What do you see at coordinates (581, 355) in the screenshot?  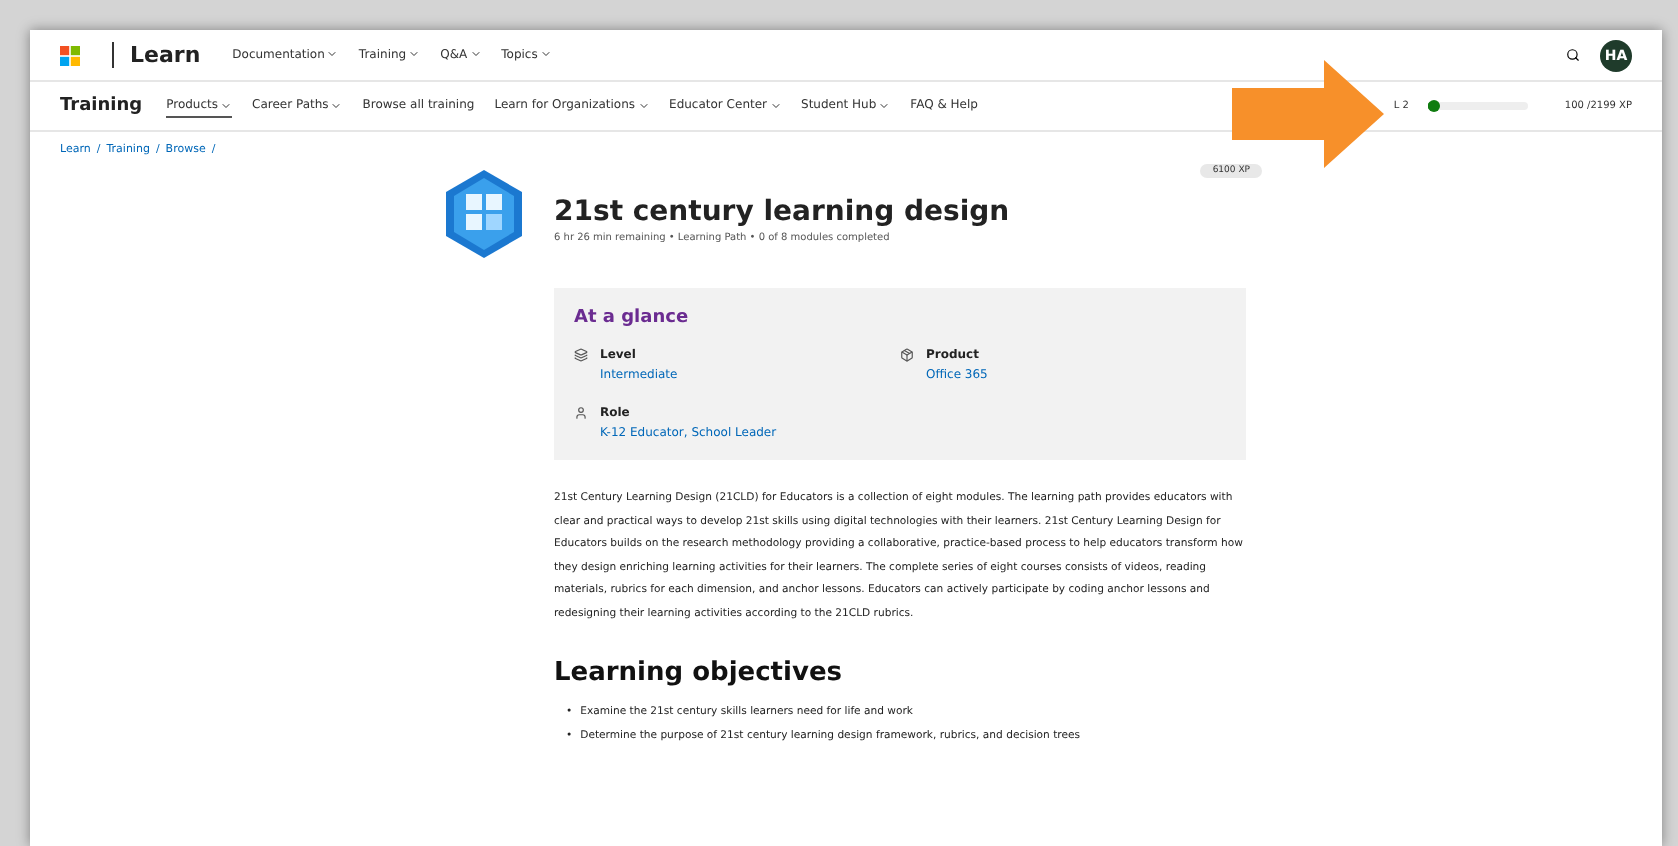 I see `layers-icon` at bounding box center [581, 355].